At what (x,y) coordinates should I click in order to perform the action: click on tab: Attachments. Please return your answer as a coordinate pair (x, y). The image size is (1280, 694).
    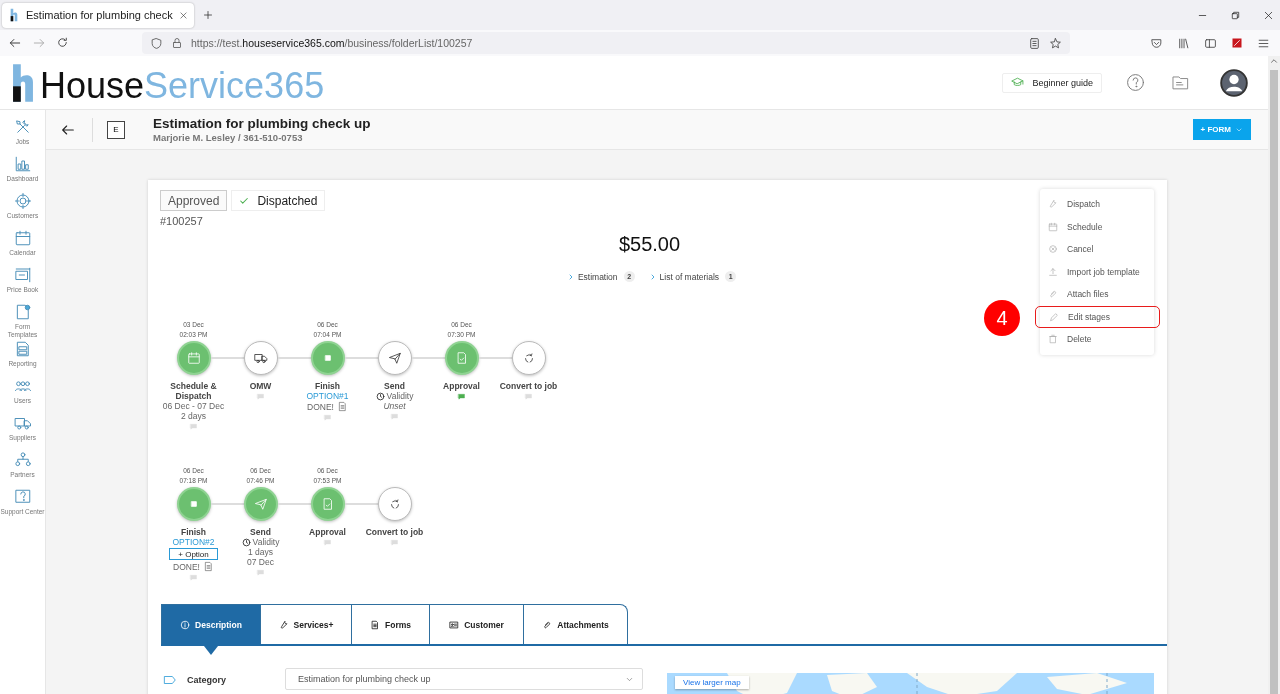
    Looking at the image, I should click on (575, 624).